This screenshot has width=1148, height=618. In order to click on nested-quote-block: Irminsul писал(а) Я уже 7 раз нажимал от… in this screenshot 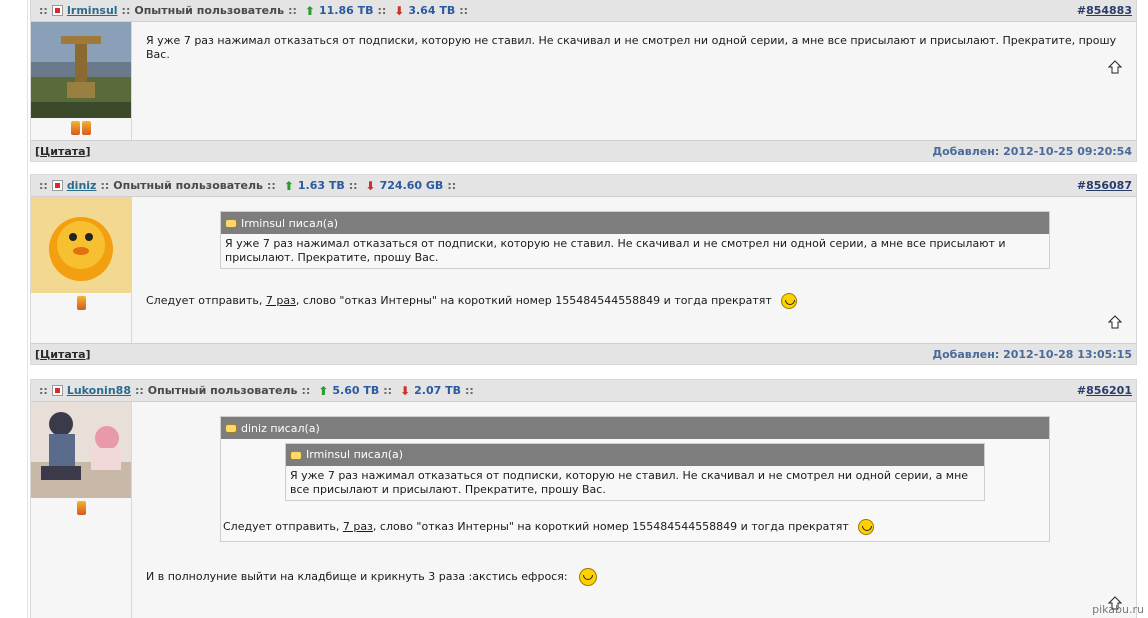, I will do `click(635, 472)`.